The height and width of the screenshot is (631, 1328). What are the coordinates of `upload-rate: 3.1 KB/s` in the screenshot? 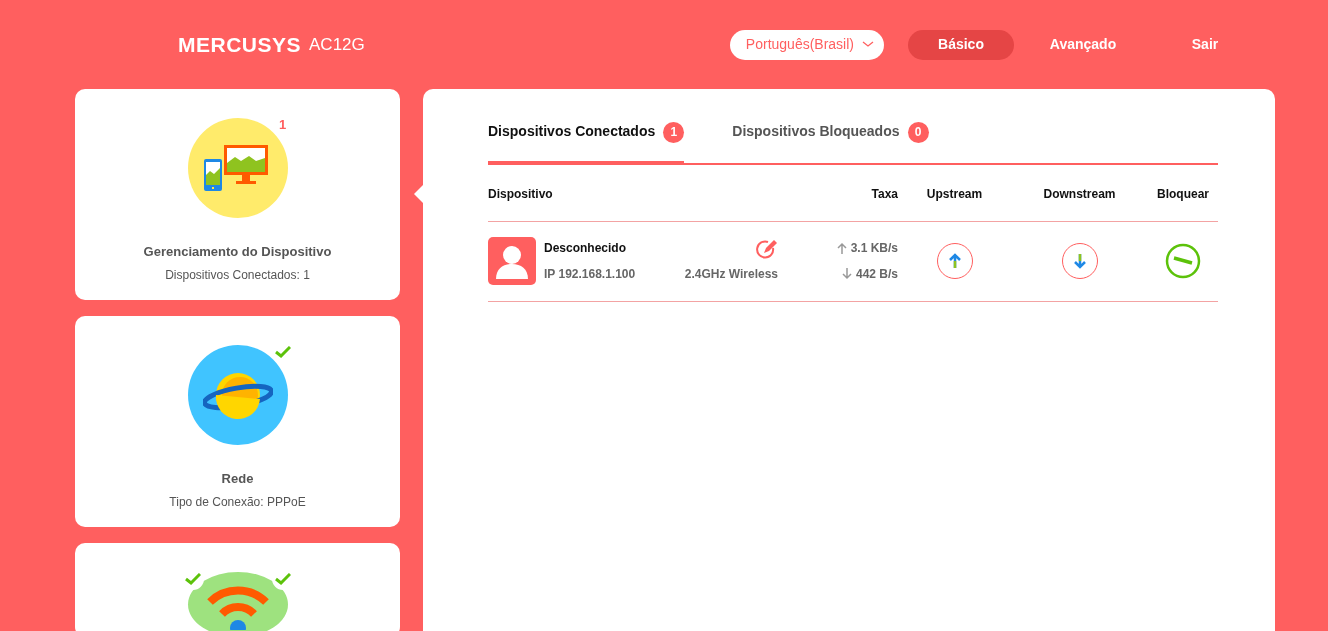 It's located at (867, 248).